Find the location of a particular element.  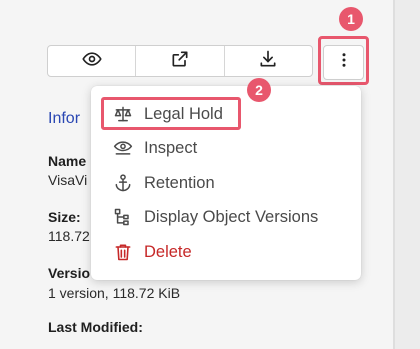

object-toolbar is located at coordinates (180, 61).